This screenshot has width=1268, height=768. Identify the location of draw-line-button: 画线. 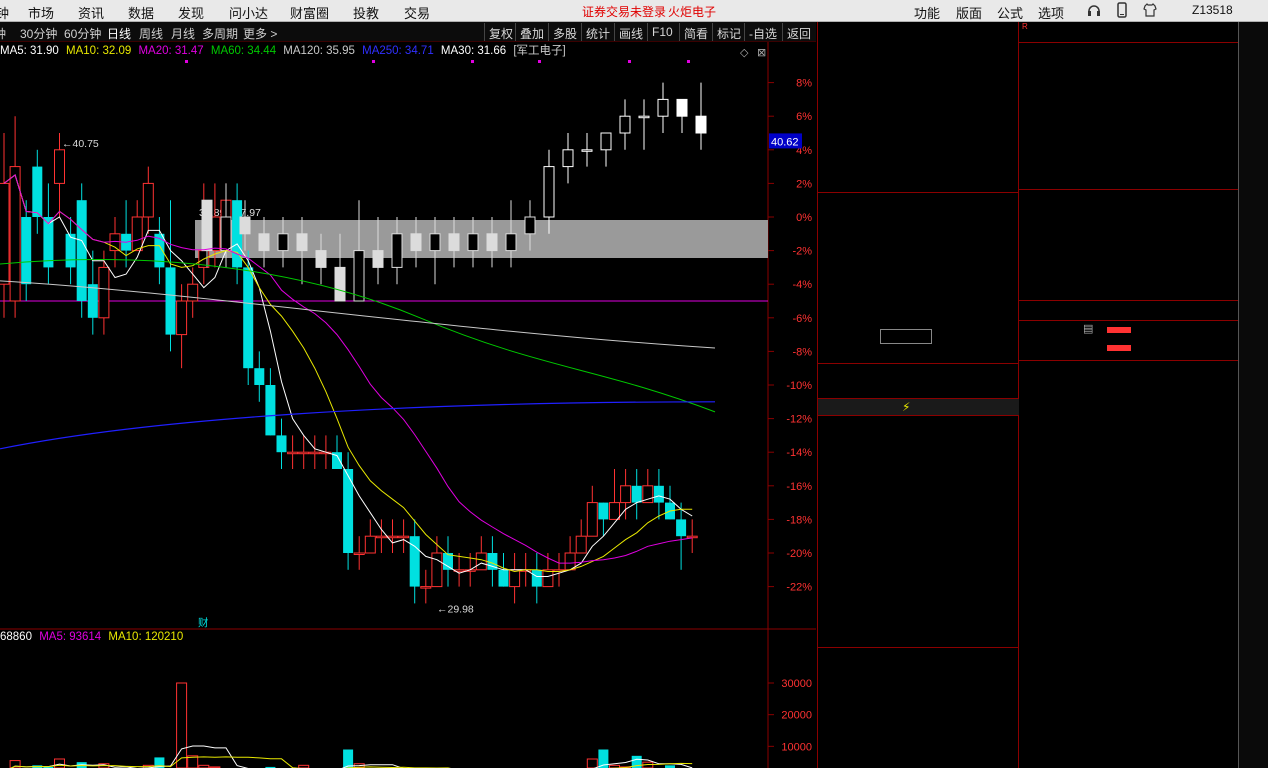
(630, 32).